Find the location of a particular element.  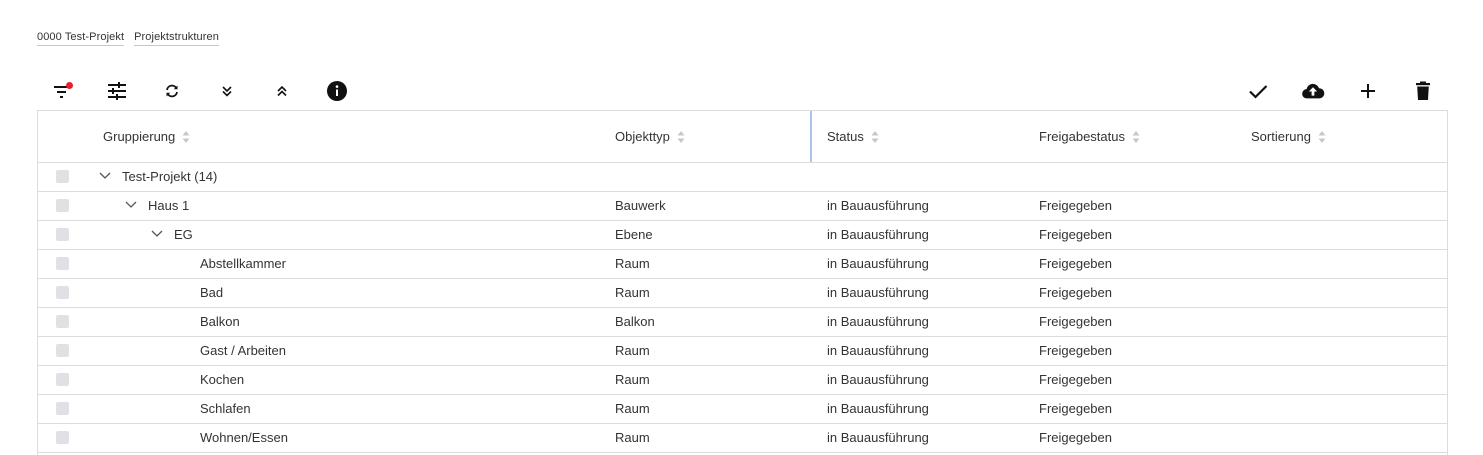

cell-gruppierung: Haus 1 is located at coordinates (169, 205).